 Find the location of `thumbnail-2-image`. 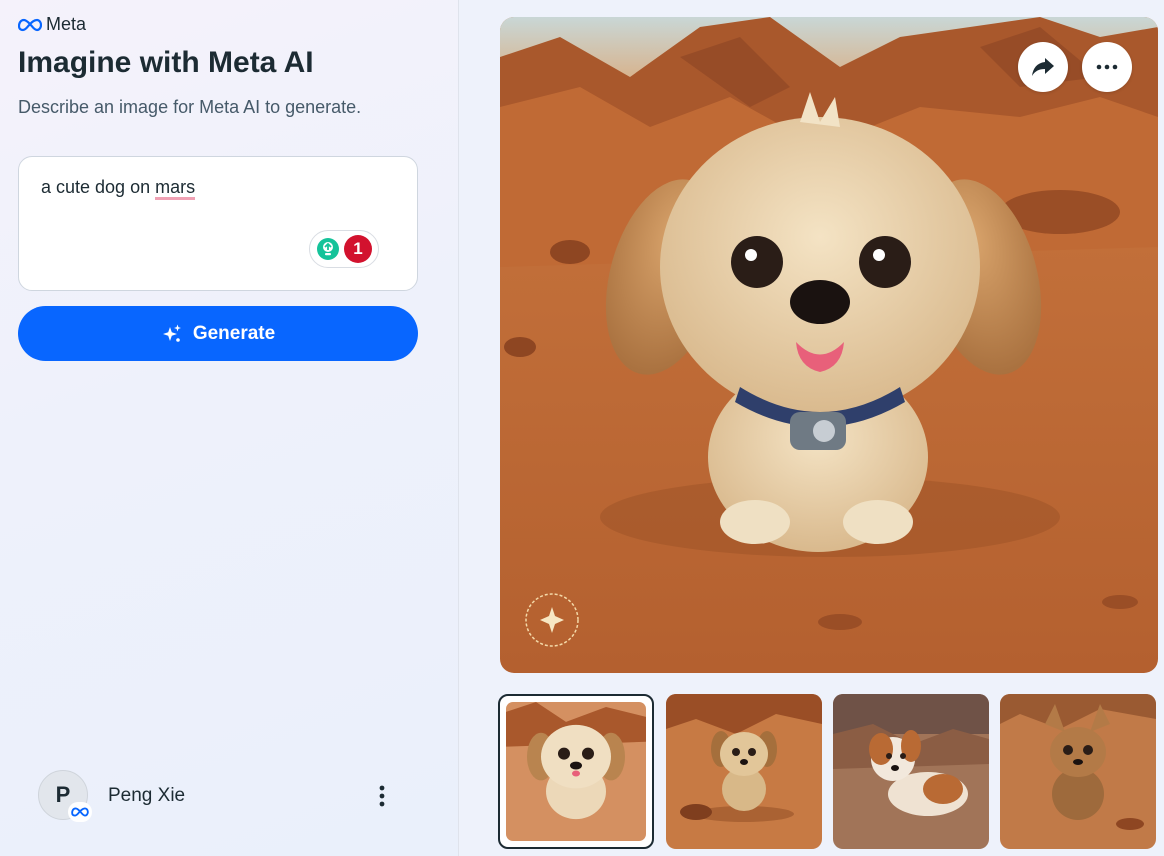

thumbnail-2-image is located at coordinates (744, 771).